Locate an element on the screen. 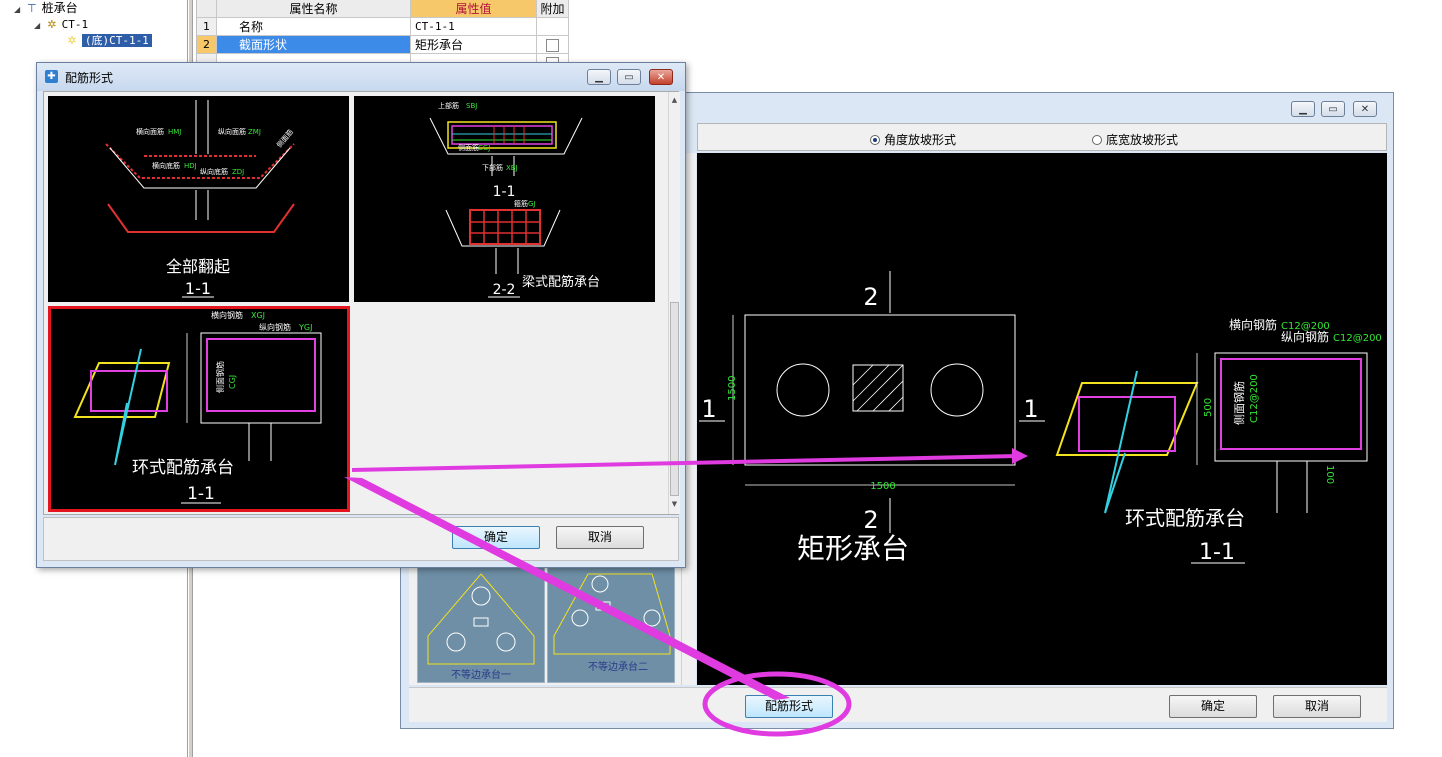 The height and width of the screenshot is (757, 1442). dim-500: 500 is located at coordinates (1208, 407).